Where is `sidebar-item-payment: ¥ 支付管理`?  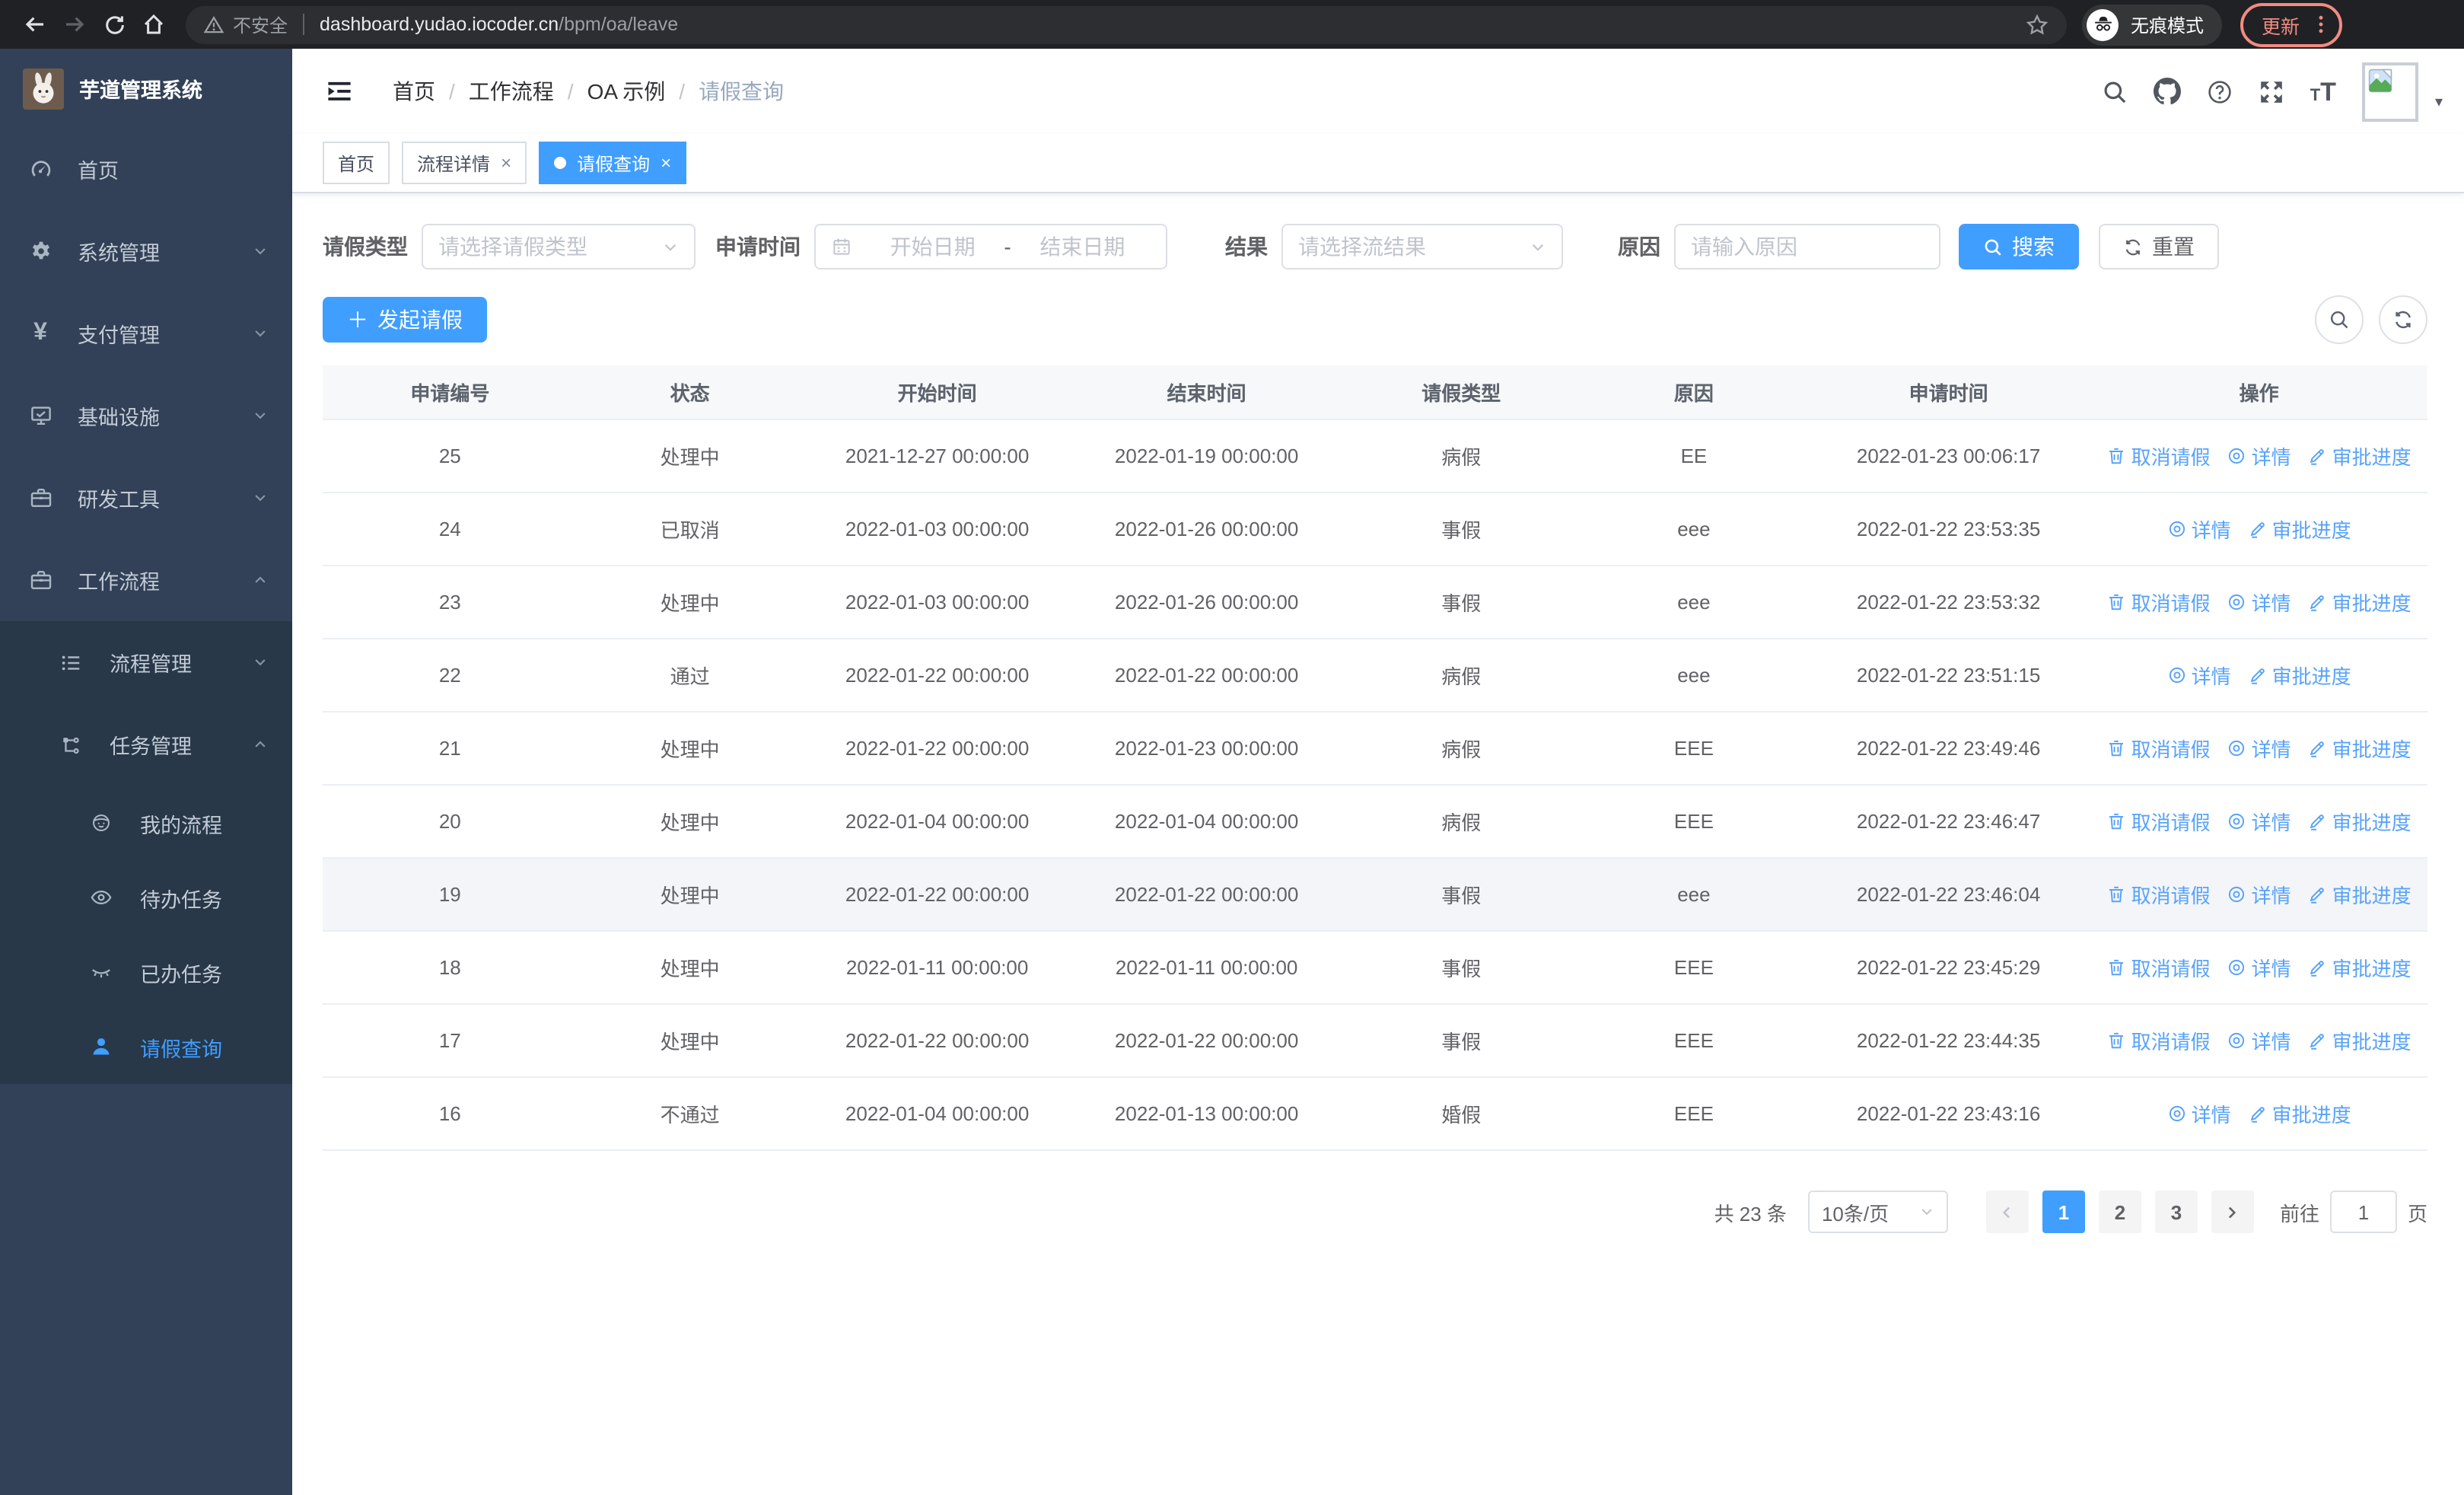
sidebar-item-payment: ¥ 支付管理 is located at coordinates (146, 333).